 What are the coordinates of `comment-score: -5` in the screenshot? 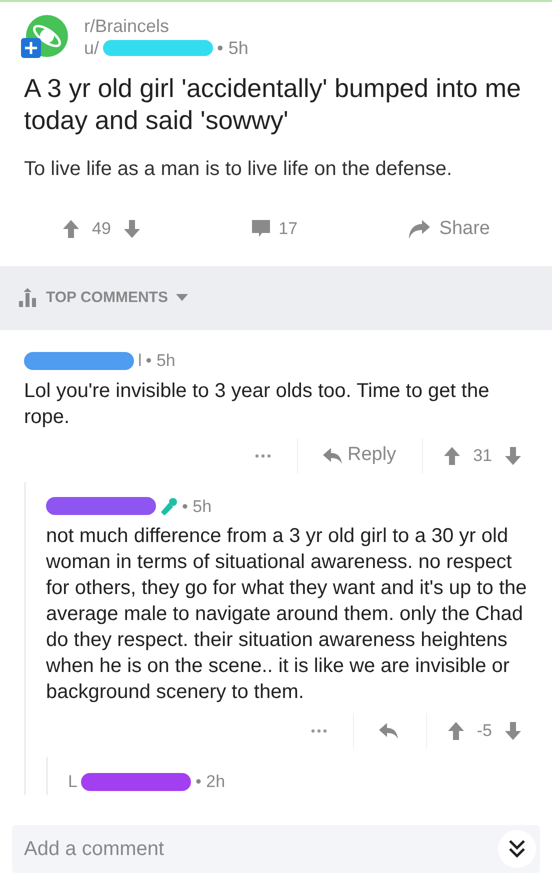 It's located at (484, 731).